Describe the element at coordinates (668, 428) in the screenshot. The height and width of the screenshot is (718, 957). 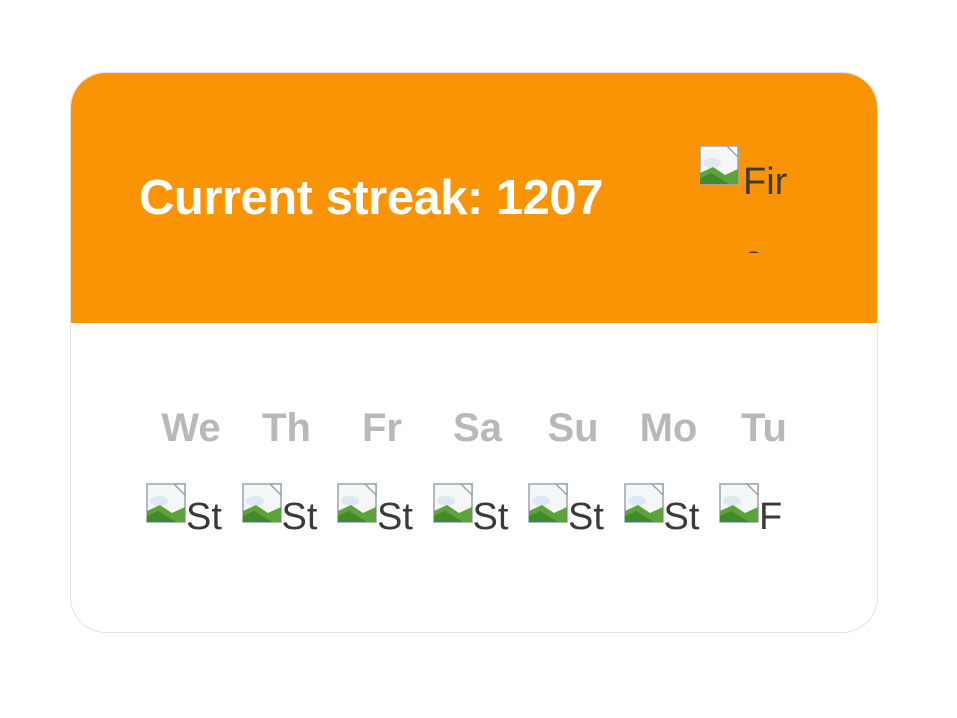
I see `day-label: Mo` at that location.